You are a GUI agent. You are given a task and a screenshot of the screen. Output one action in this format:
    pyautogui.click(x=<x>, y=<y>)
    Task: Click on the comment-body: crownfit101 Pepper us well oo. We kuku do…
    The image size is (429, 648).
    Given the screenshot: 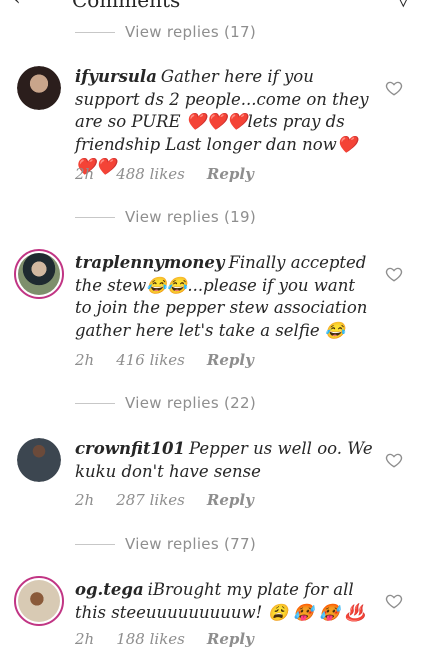 What is the action you would take?
    pyautogui.click(x=225, y=460)
    